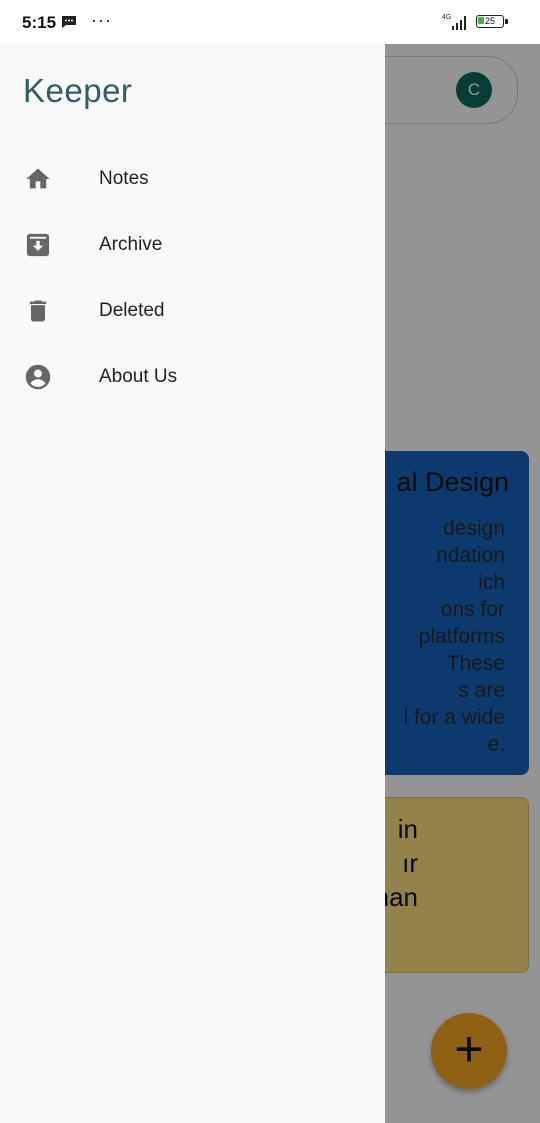 The width and height of the screenshot is (540, 1123). I want to click on drawer-item-about-us: About Us, so click(192, 378).